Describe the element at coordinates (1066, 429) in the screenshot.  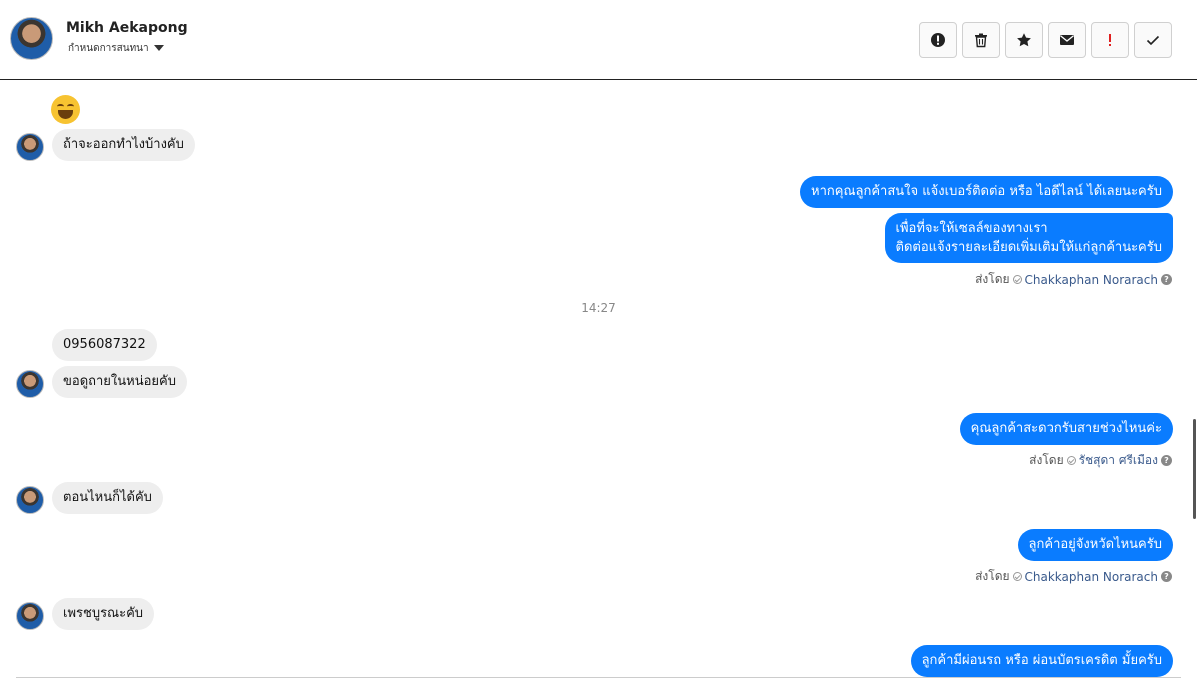
I see `message-bubble-outgoing: คุณลูกค้าสะดวกรับสายช่วงไหนค่ะ` at that location.